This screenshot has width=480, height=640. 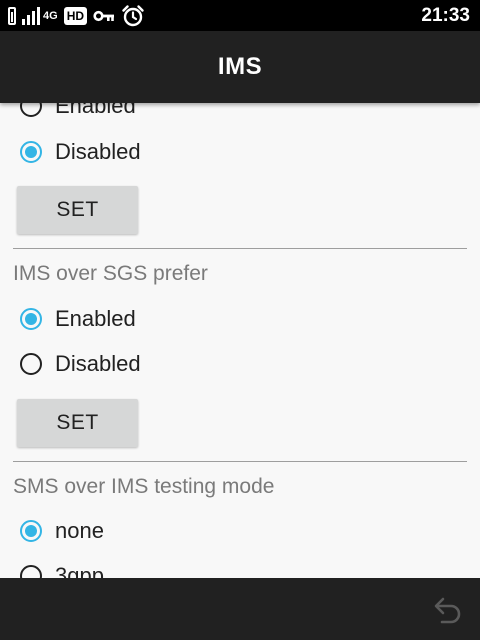 What do you see at coordinates (50, 16) in the screenshot?
I see `network-type: 4G` at bounding box center [50, 16].